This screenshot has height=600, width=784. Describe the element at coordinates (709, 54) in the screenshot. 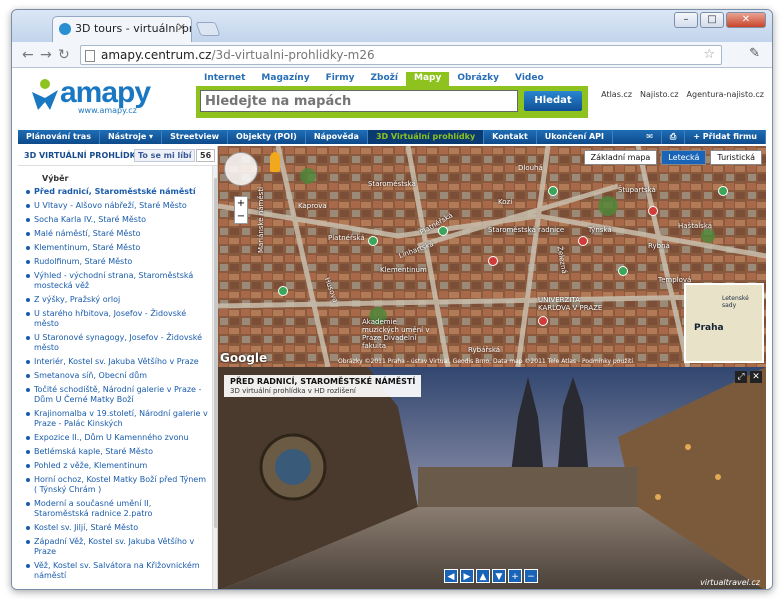

I see `bookmark-star-icon: ☆` at that location.